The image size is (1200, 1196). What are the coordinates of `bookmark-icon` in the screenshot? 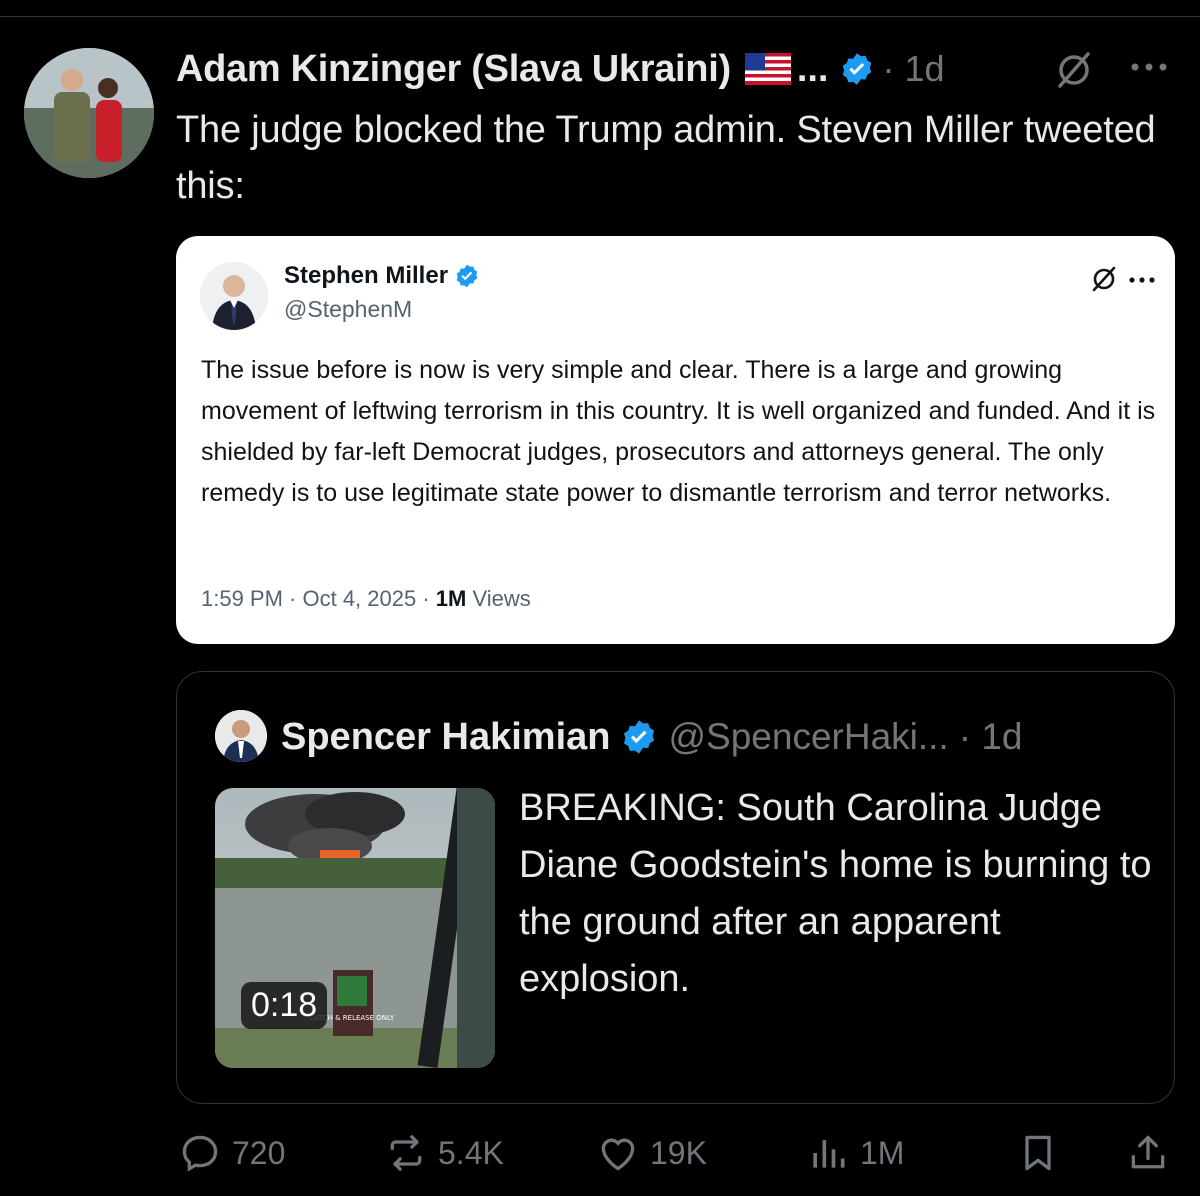 It's located at (1038, 1153).